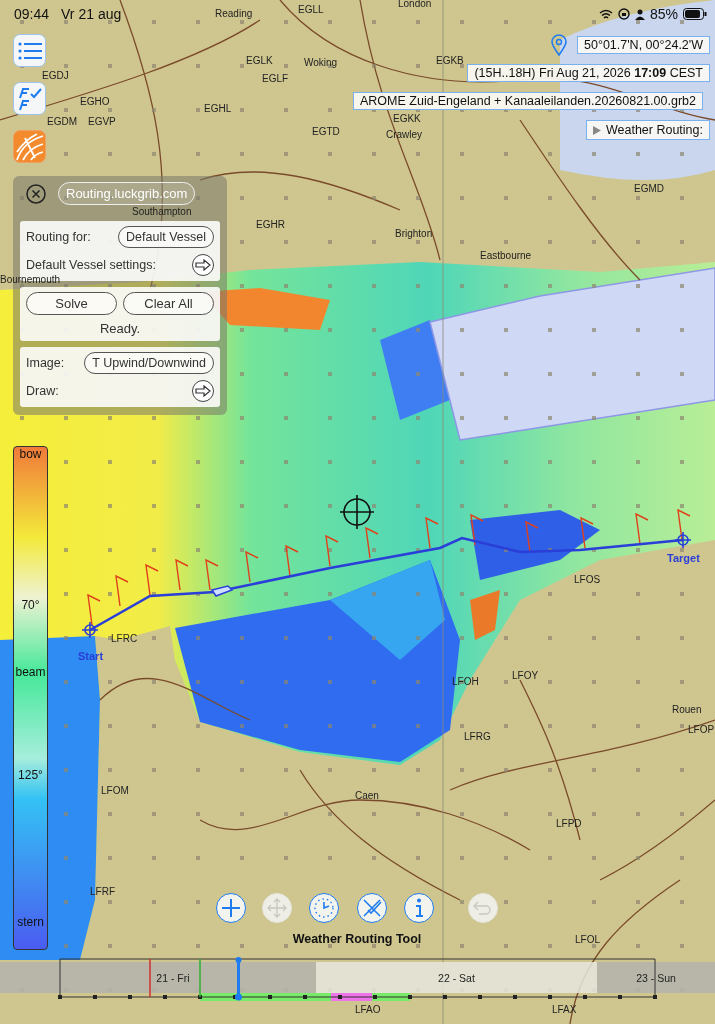 The width and height of the screenshot is (715, 1024). I want to click on close-button, so click(36, 193).